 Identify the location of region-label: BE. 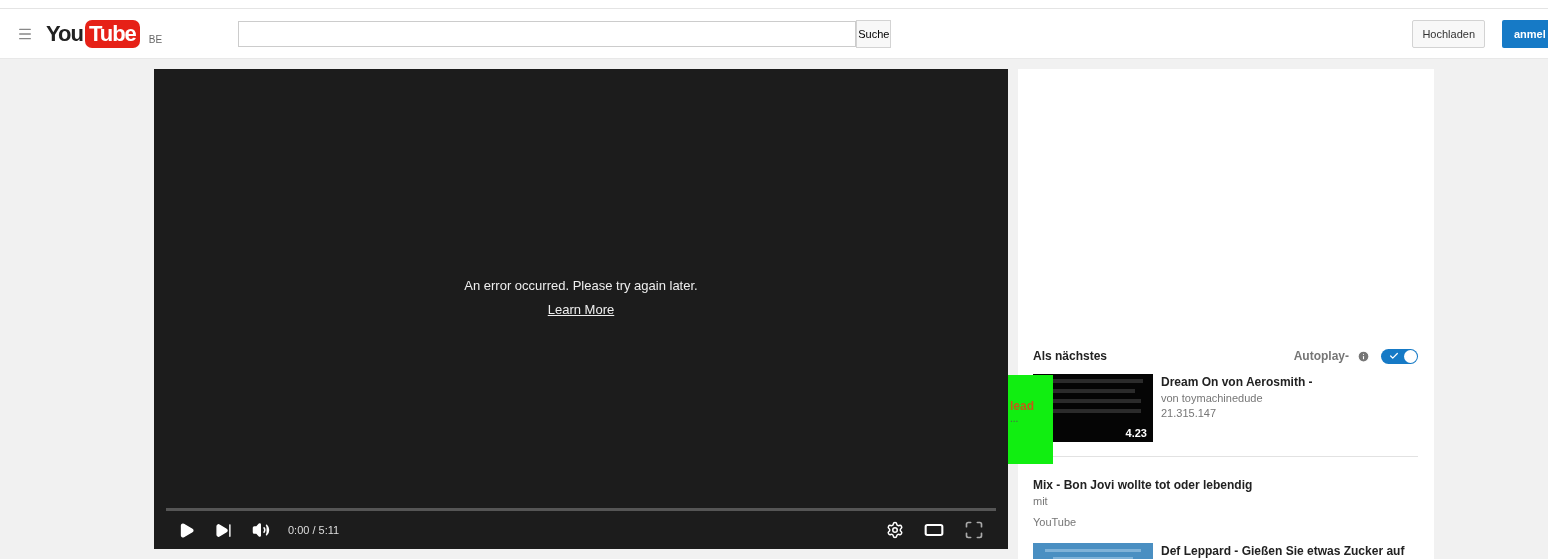
(155, 39).